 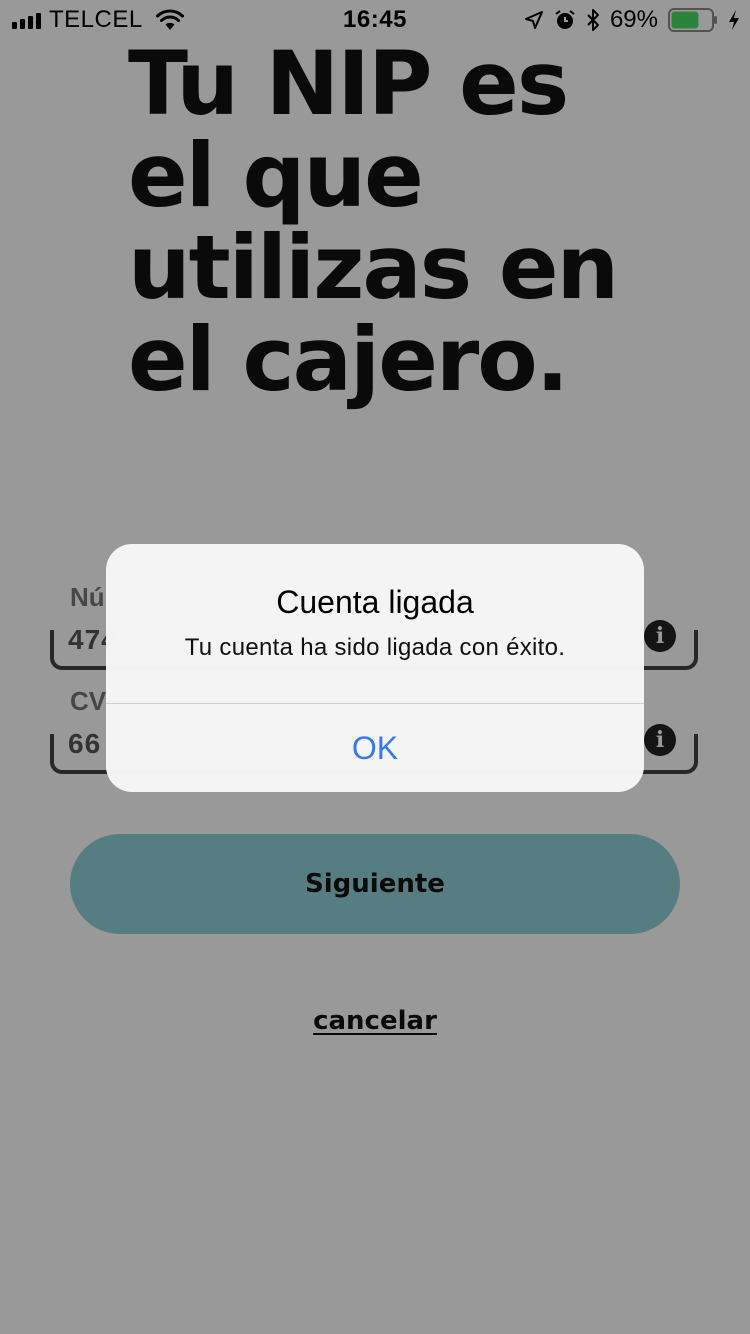 What do you see at coordinates (375, 602) in the screenshot?
I see `alert-title: Cuenta ligada` at bounding box center [375, 602].